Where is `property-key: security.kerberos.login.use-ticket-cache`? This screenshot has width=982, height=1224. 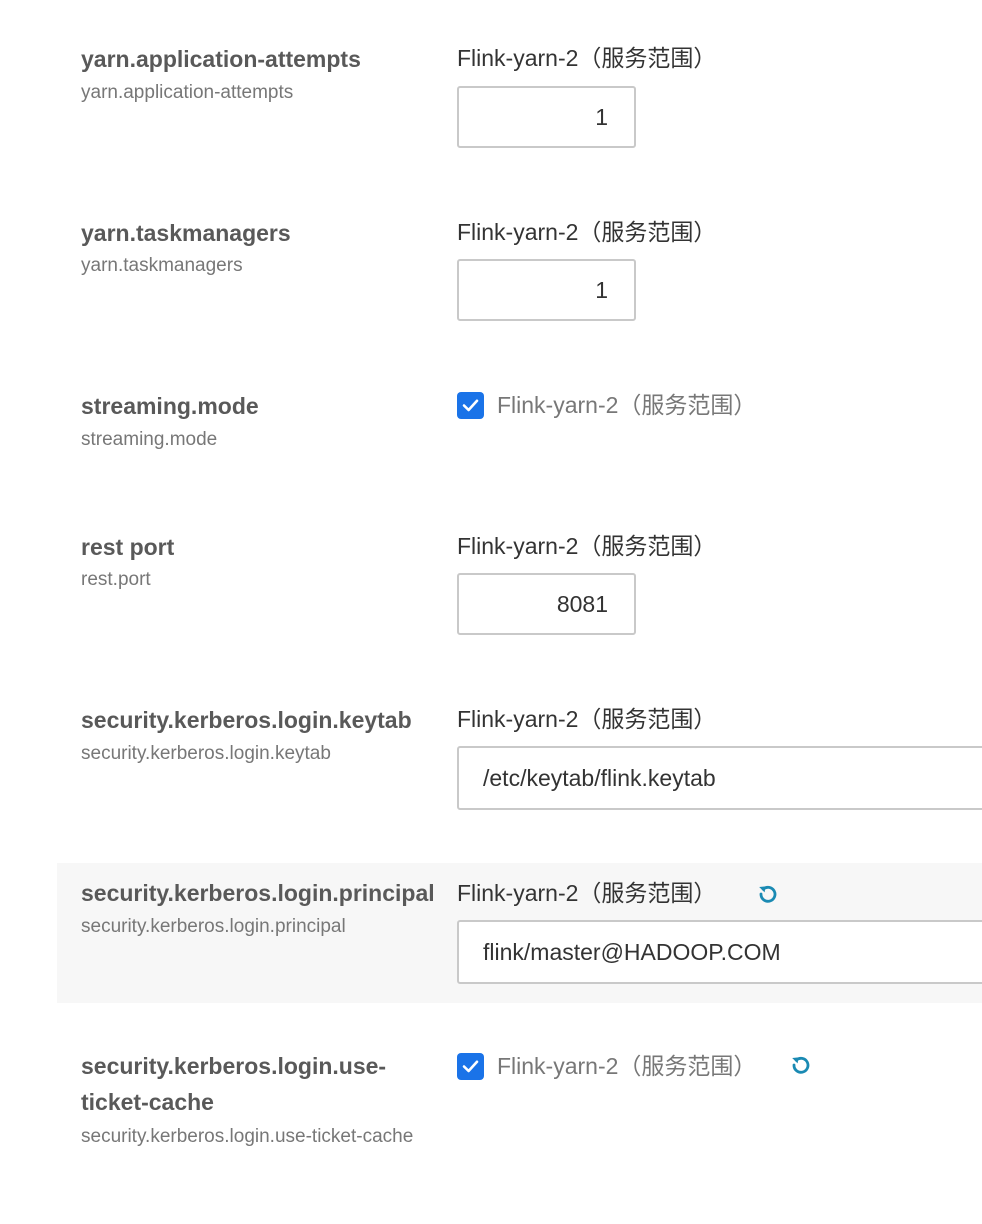 property-key: security.kerberos.login.use-ticket-cache is located at coordinates (247, 1136).